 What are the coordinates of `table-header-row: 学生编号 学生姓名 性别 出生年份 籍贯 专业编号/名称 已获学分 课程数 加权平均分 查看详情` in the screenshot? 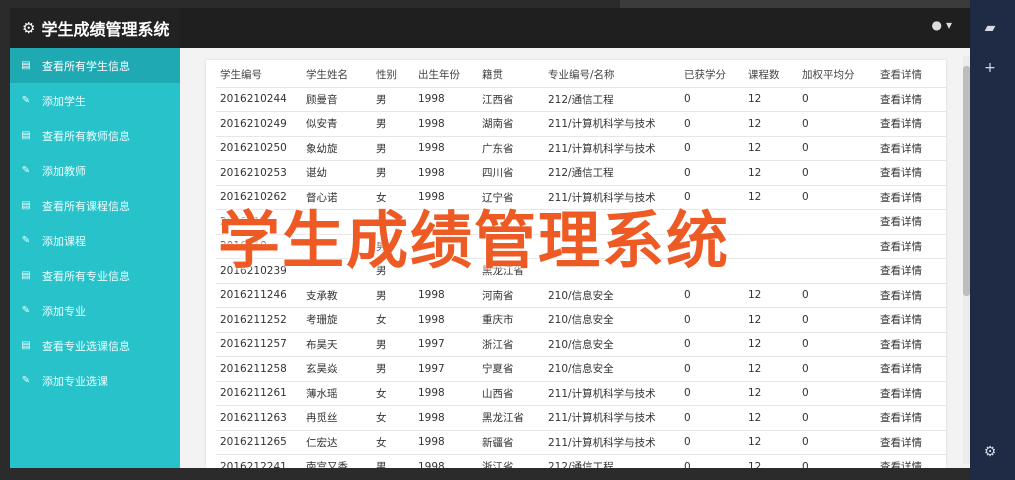 It's located at (581, 75).